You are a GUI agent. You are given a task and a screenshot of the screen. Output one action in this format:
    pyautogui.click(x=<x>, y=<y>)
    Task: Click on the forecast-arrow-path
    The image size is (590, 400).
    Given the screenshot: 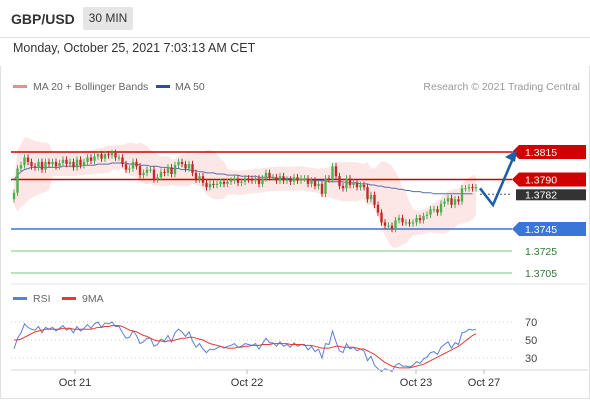 What is the action you would take?
    pyautogui.click(x=497, y=181)
    